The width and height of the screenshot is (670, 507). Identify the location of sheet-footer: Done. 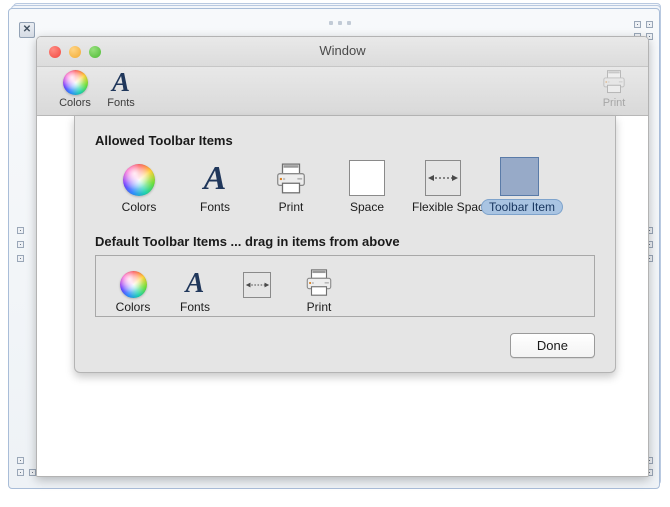
(345, 345).